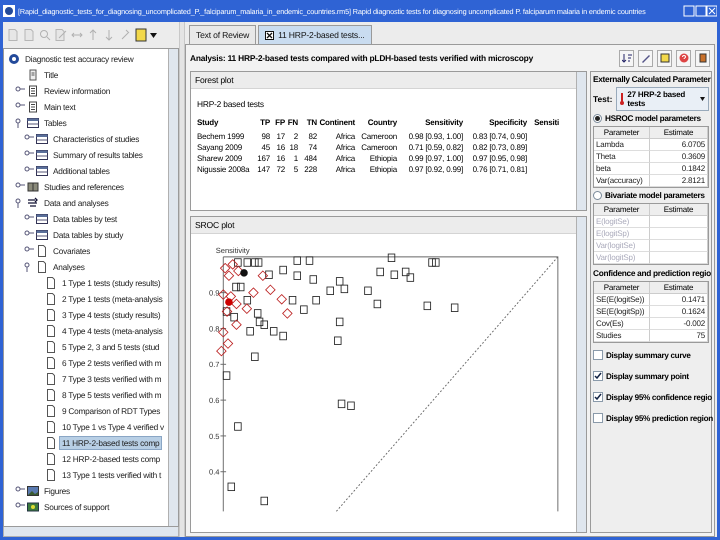 The image size is (720, 540). What do you see at coordinates (222, 34) in the screenshot?
I see `tab: Text of Review` at bounding box center [222, 34].